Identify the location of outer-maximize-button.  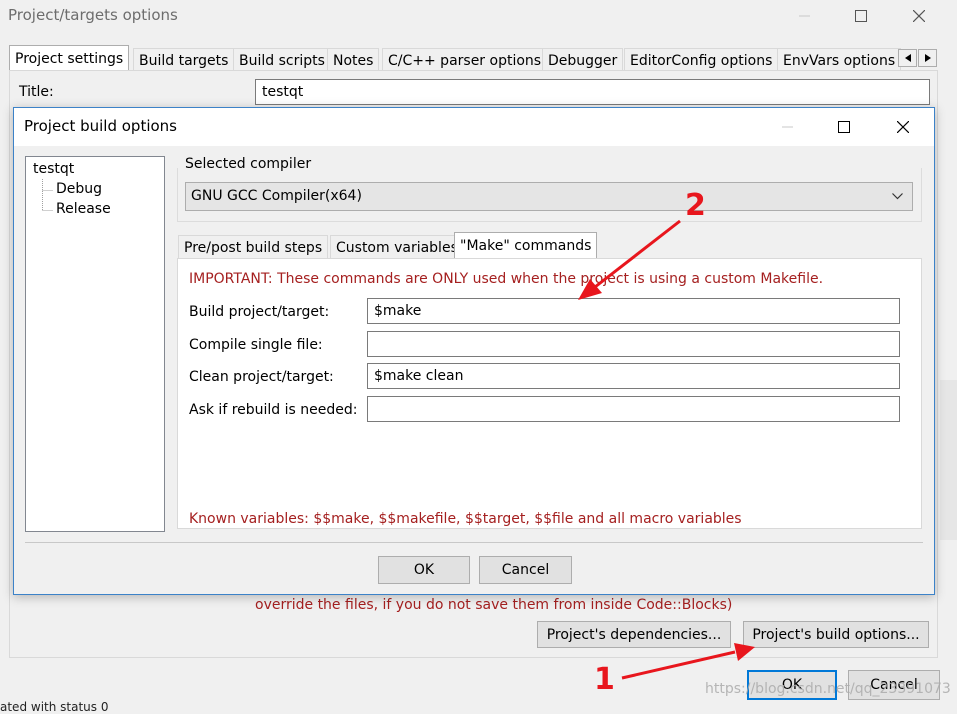
(861, 16).